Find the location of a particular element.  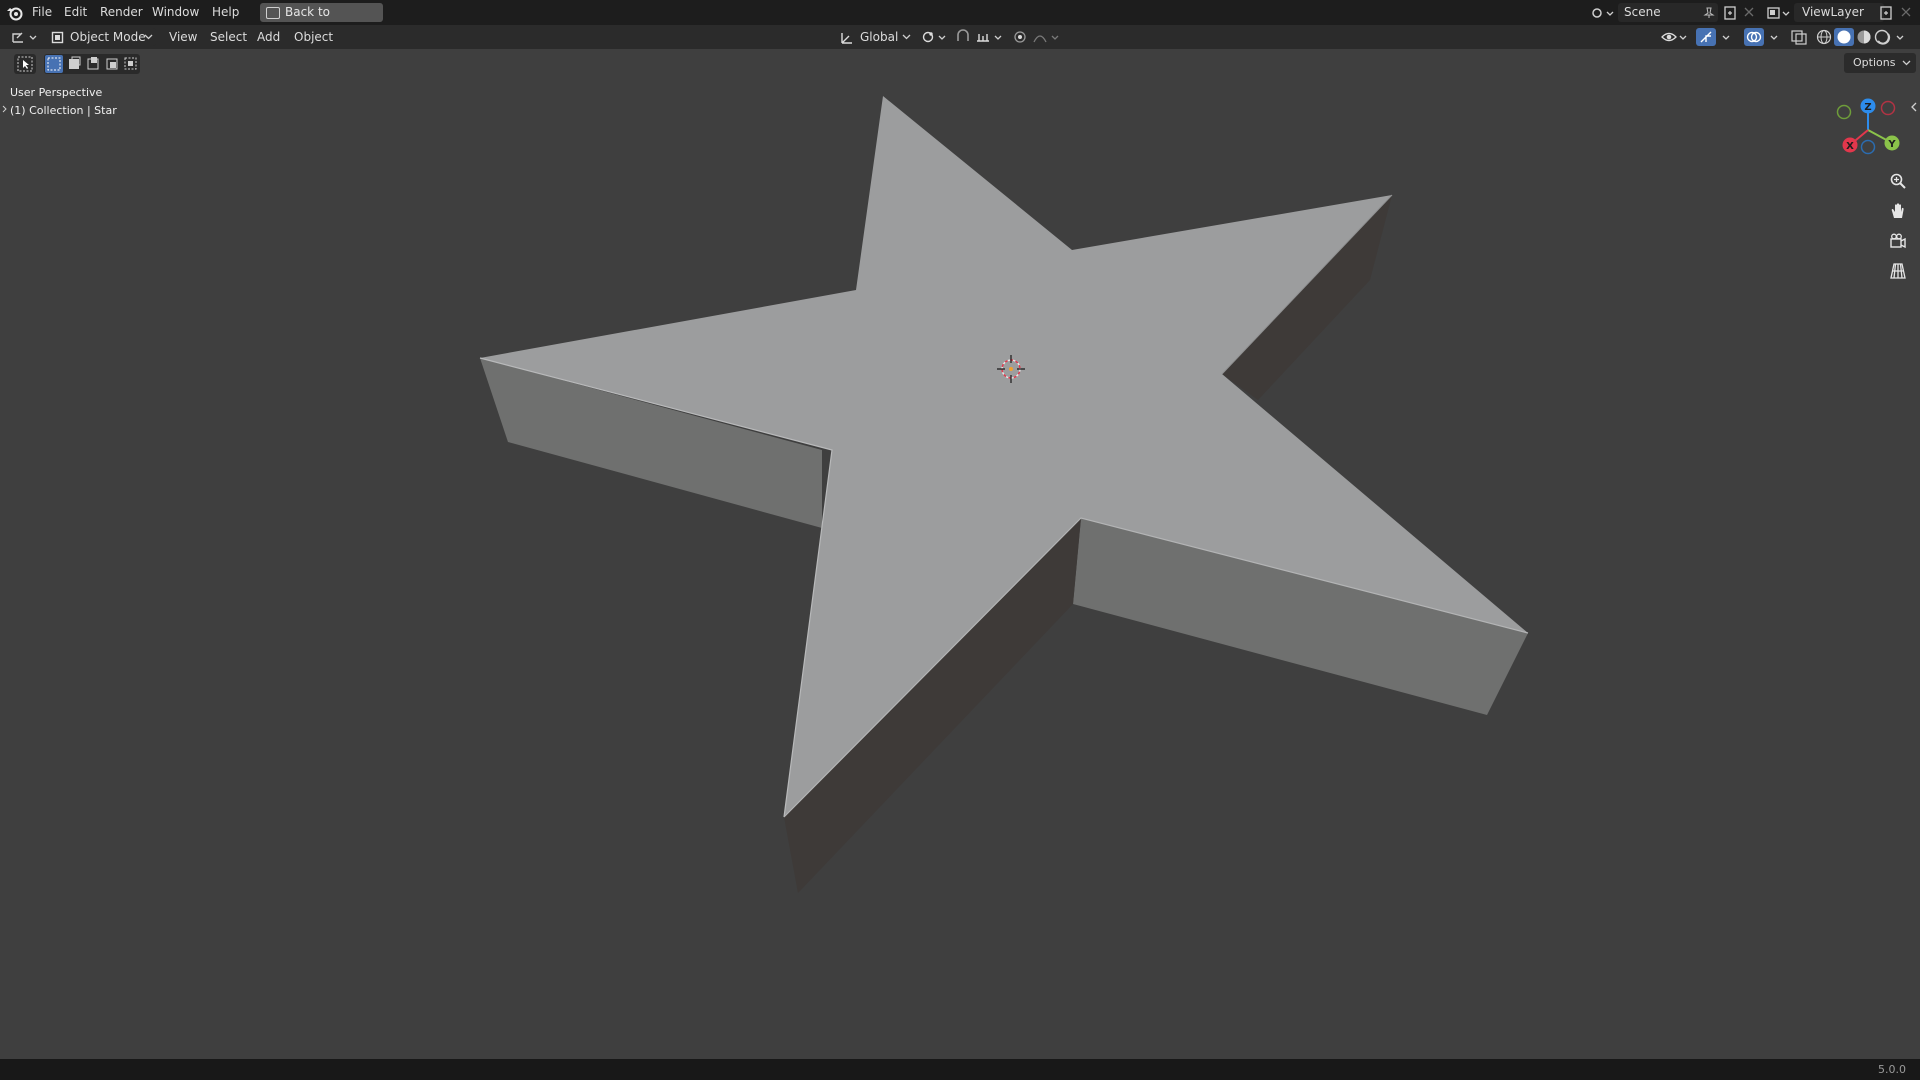

zoom-button is located at coordinates (1898, 181).